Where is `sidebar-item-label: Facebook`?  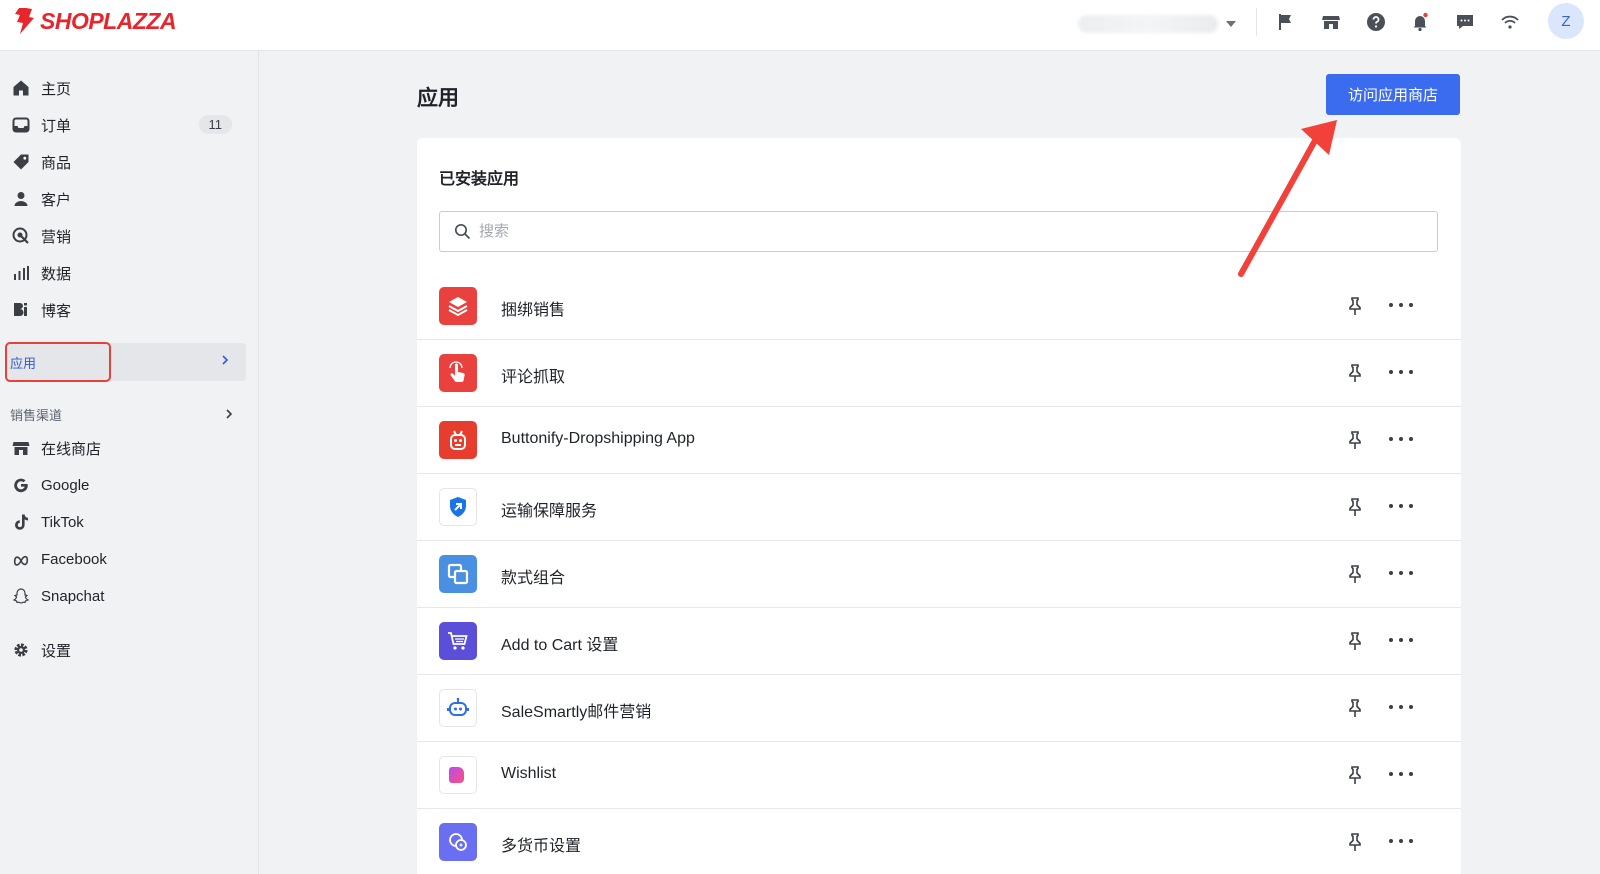 sidebar-item-label: Facebook is located at coordinates (74, 559).